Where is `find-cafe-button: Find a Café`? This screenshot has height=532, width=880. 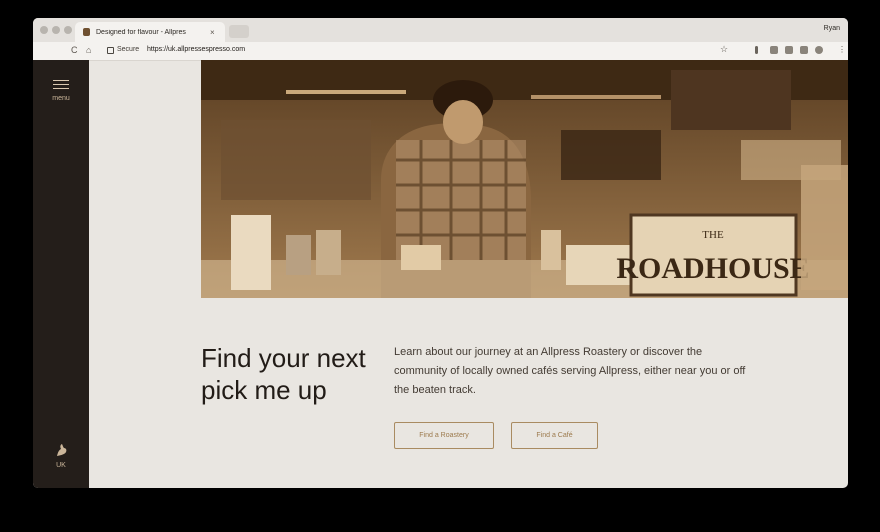
find-cafe-button: Find a Café is located at coordinates (554, 435).